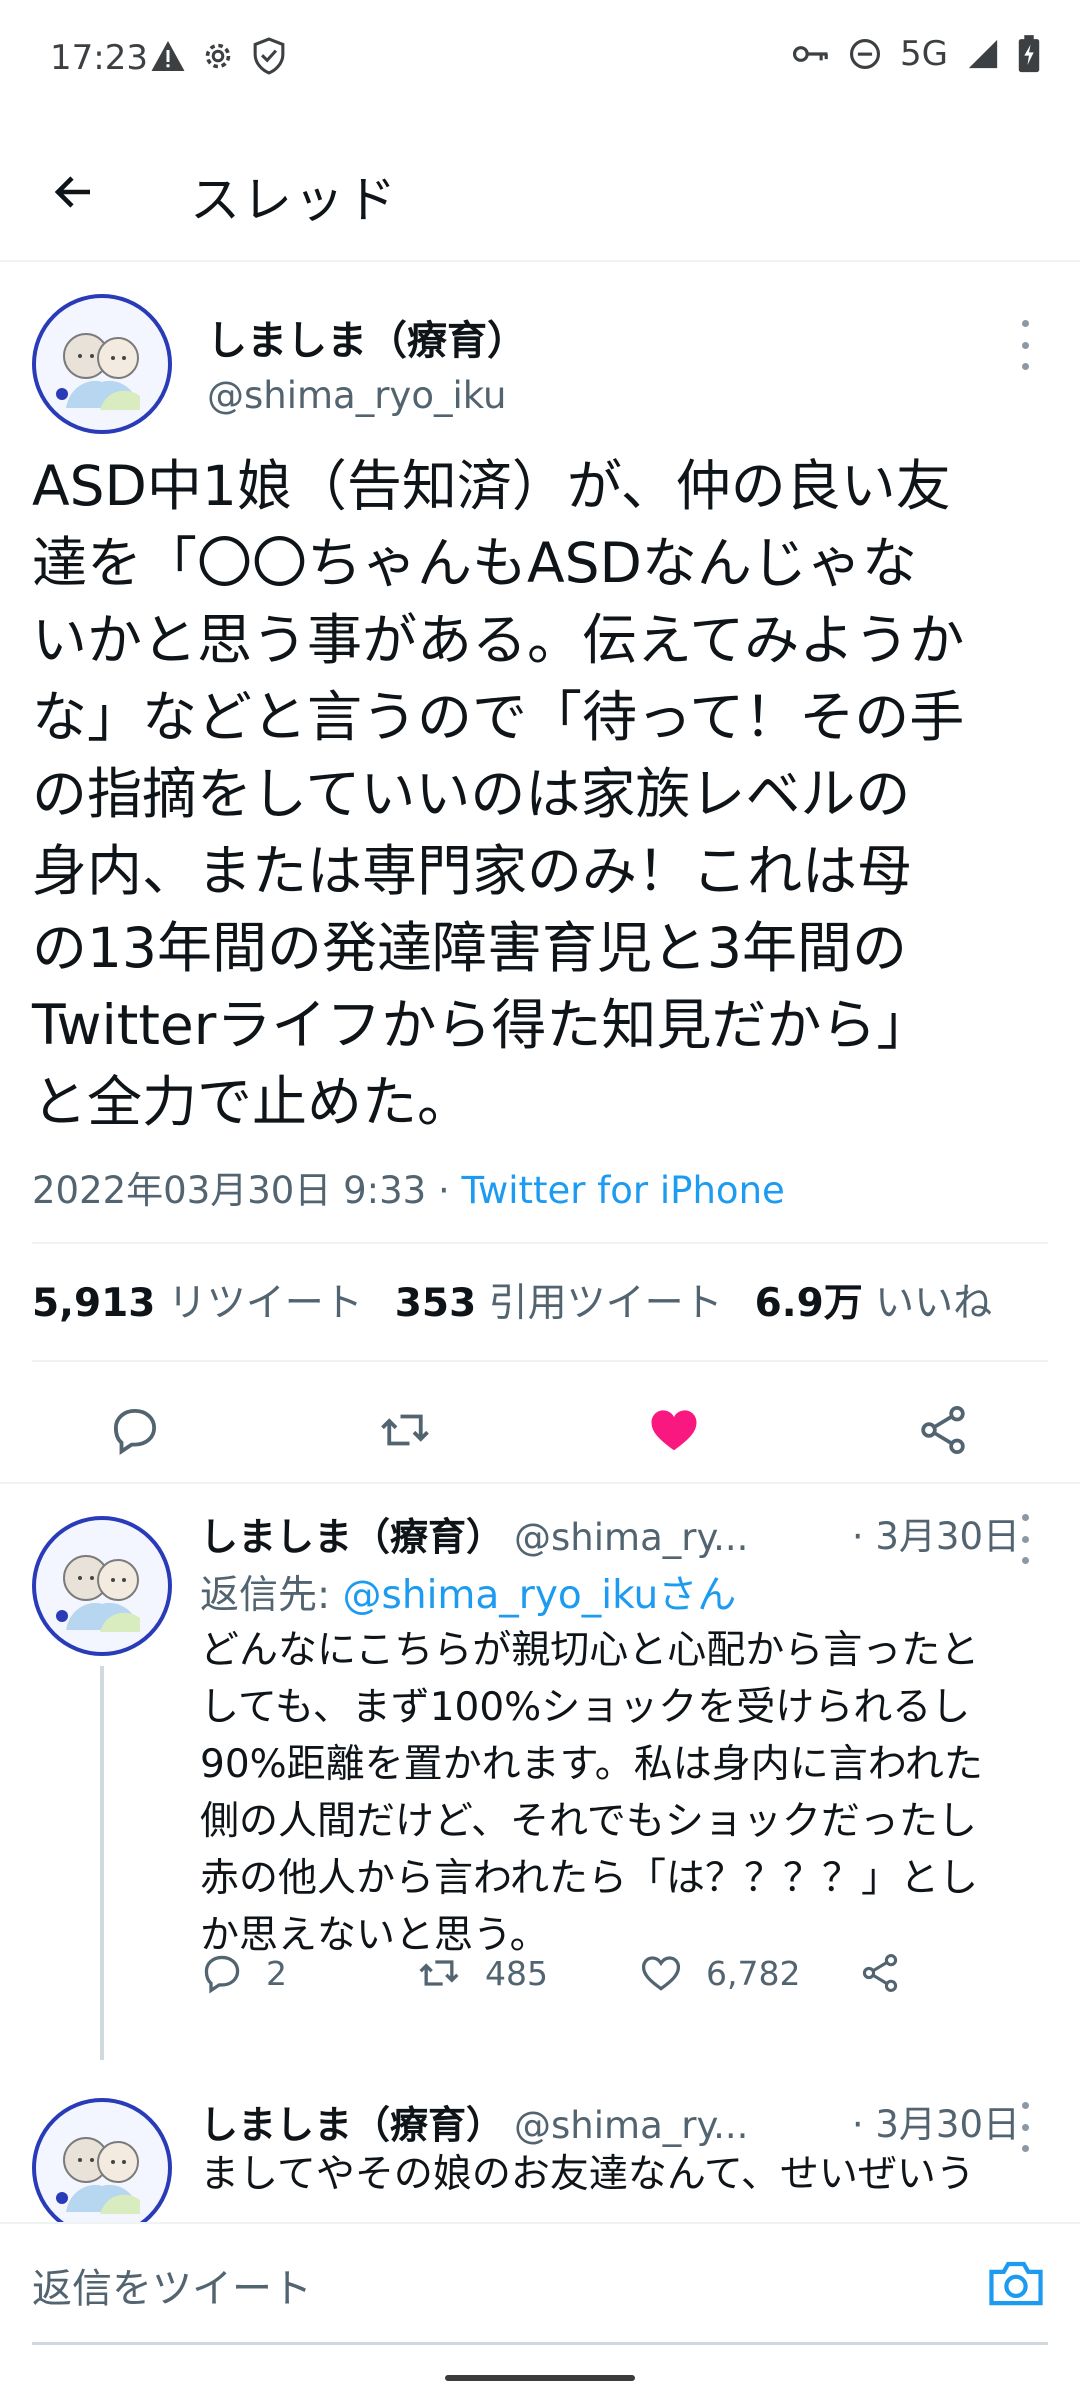 The width and height of the screenshot is (1080, 2400). Describe the element at coordinates (983, 54) in the screenshot. I see `signal-icon` at that location.